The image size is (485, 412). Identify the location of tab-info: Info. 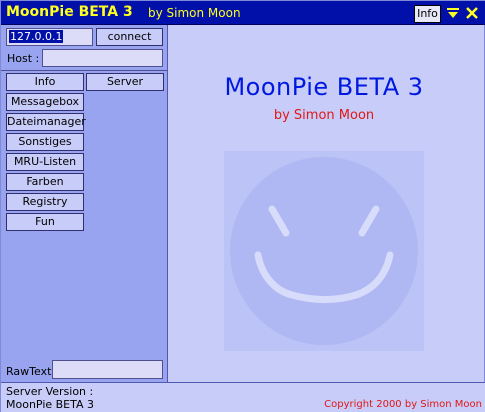
(45, 82).